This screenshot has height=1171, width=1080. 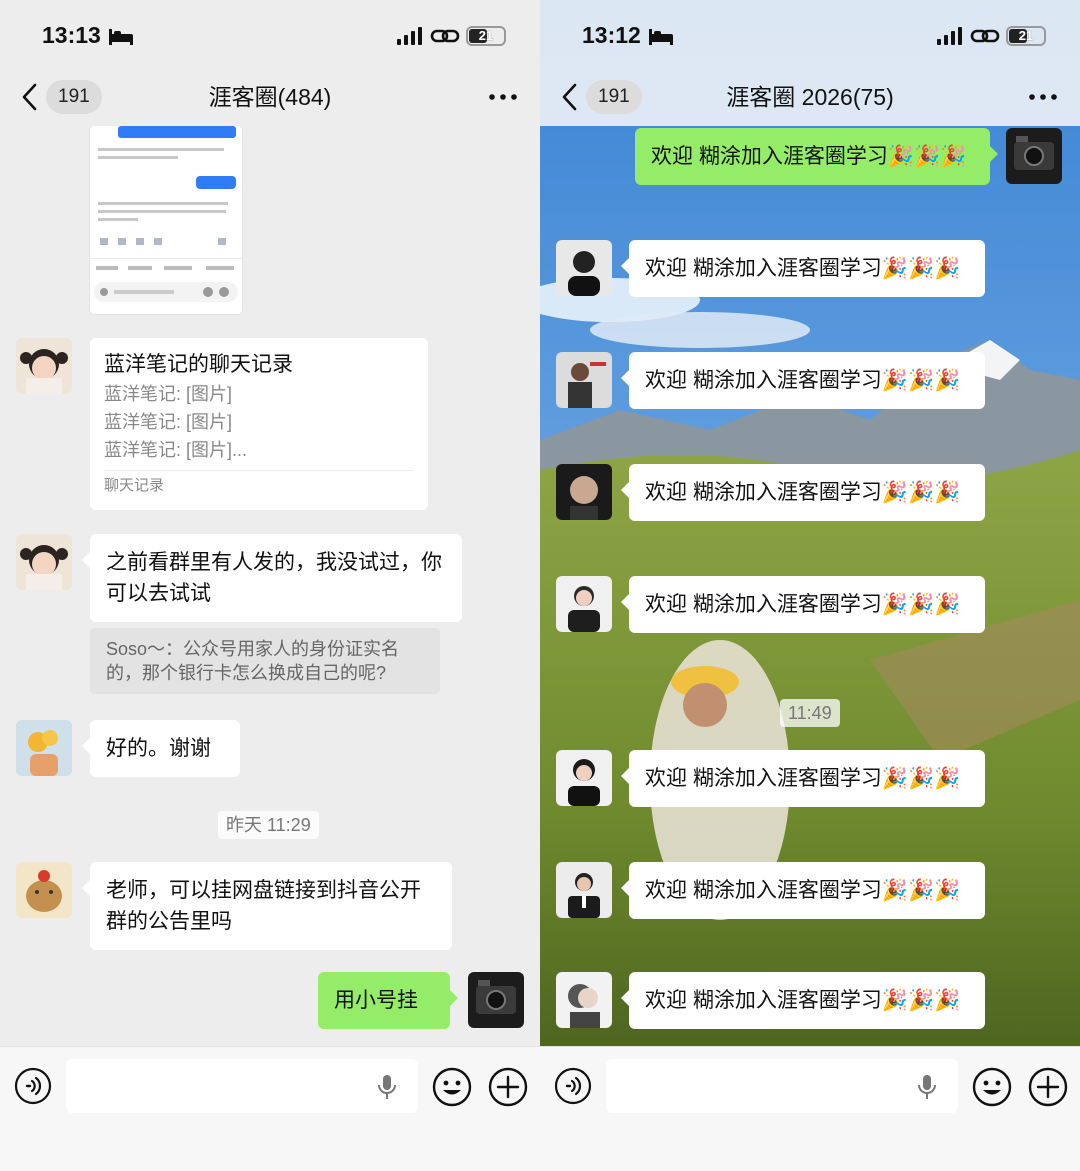 I want to click on chat-record-title: 蓝洋笔记的聊天记录, so click(x=198, y=364).